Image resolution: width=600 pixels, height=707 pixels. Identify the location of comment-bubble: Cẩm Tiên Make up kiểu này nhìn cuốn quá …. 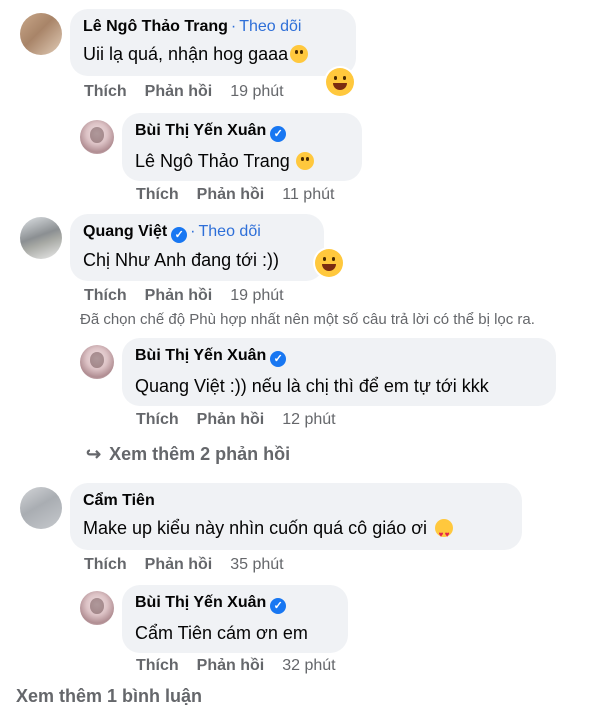
(296, 516).